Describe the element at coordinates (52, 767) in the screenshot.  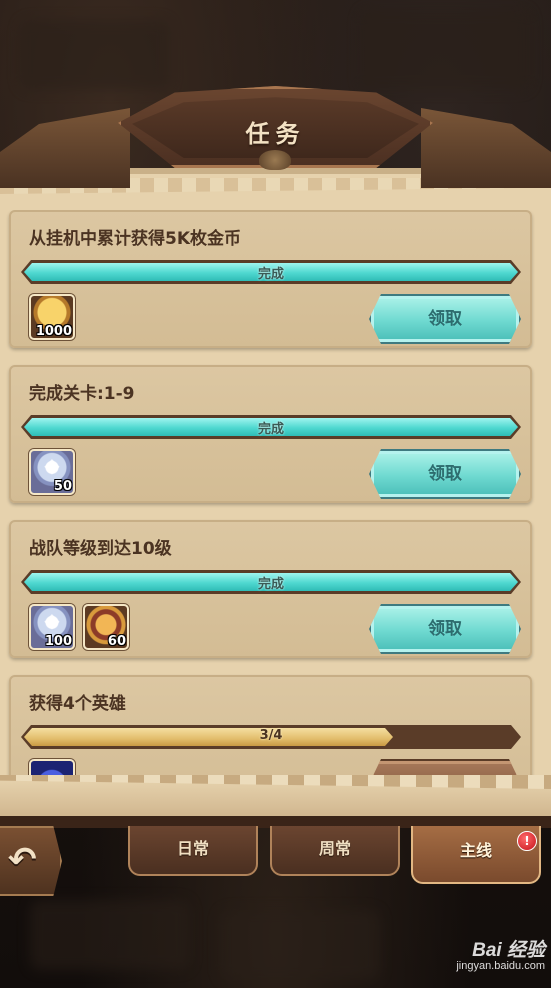
I see `hero-orb-icon` at that location.